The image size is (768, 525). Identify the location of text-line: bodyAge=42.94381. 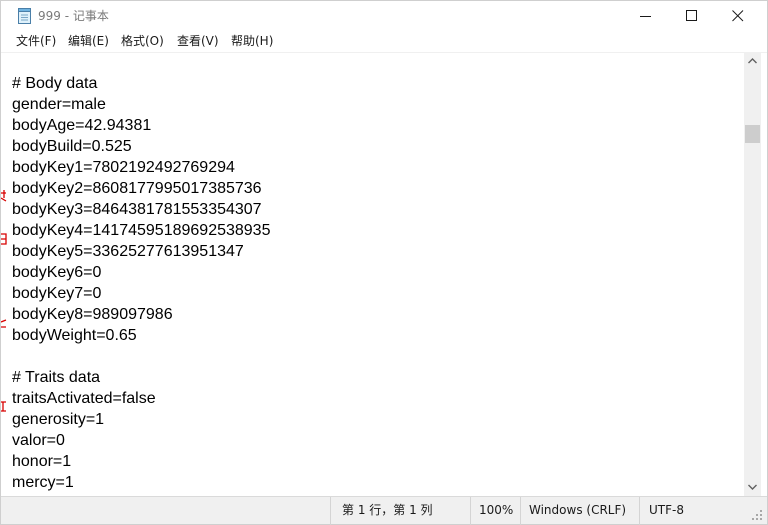
(82, 125).